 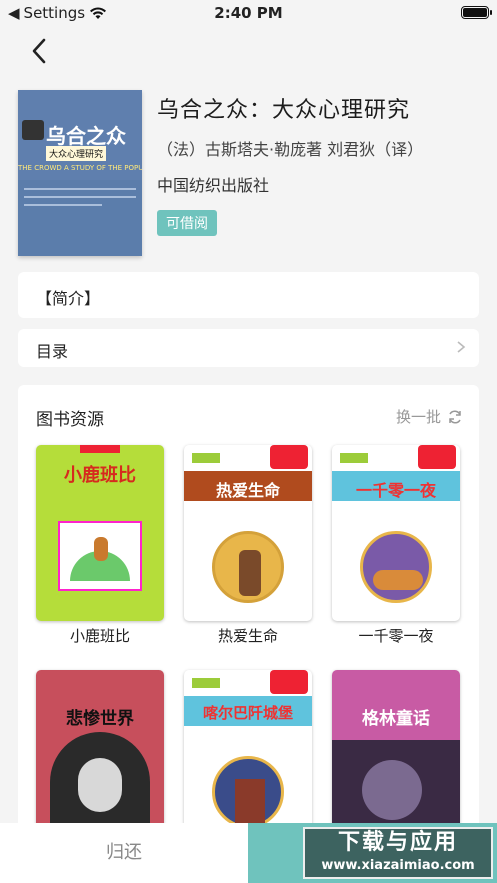 What do you see at coordinates (284, 110) in the screenshot?
I see `book-title: 乌合之众：大众心理研究` at bounding box center [284, 110].